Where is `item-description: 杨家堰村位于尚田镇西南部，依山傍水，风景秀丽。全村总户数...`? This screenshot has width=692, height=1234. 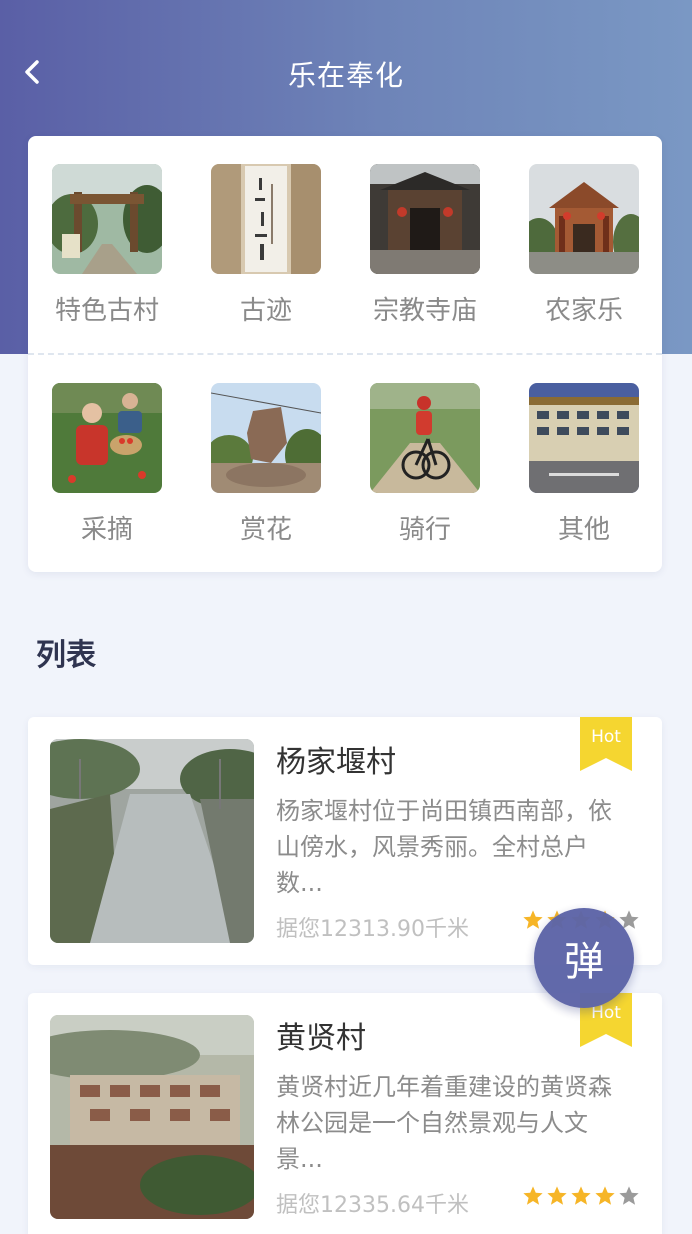 item-description: 杨家堰村位于尚田镇西南部，依山傍水，风景秀丽。全村总户数... is located at coordinates (444, 847).